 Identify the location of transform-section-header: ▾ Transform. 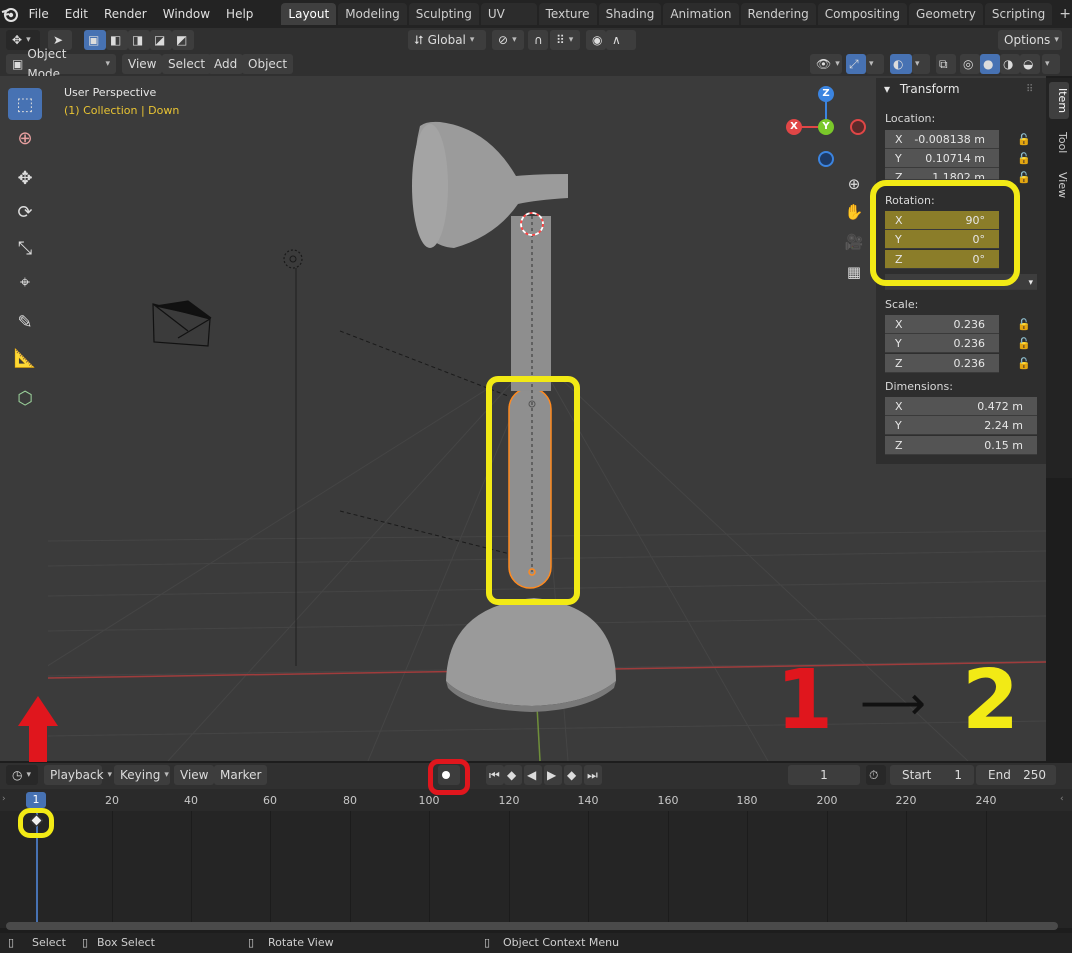
(922, 89).